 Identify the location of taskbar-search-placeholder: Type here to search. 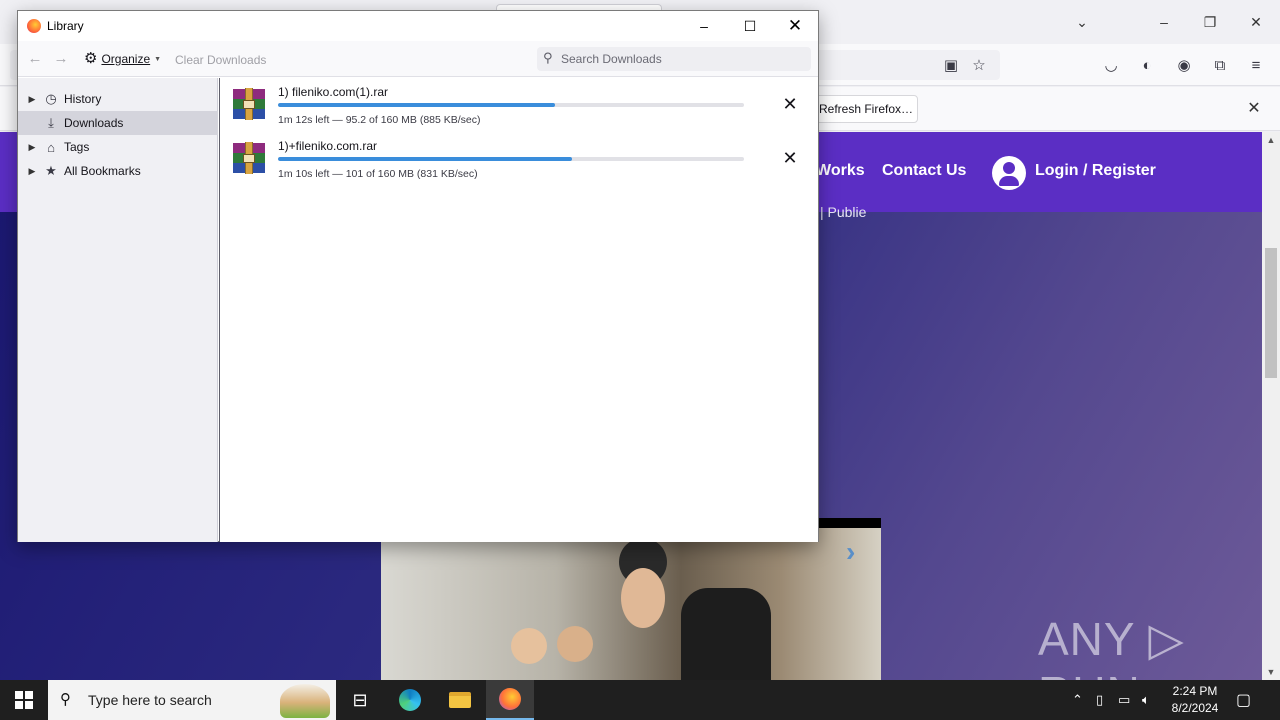
(150, 700).